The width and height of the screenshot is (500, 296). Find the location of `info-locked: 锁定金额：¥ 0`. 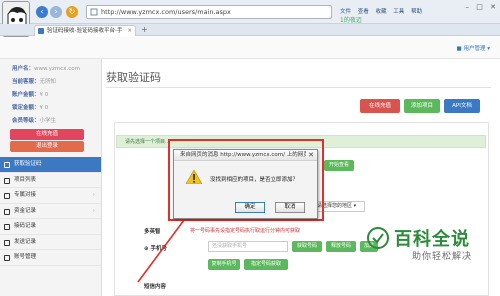

info-locked: 锁定金额：¥ 0 is located at coordinates (56, 108).